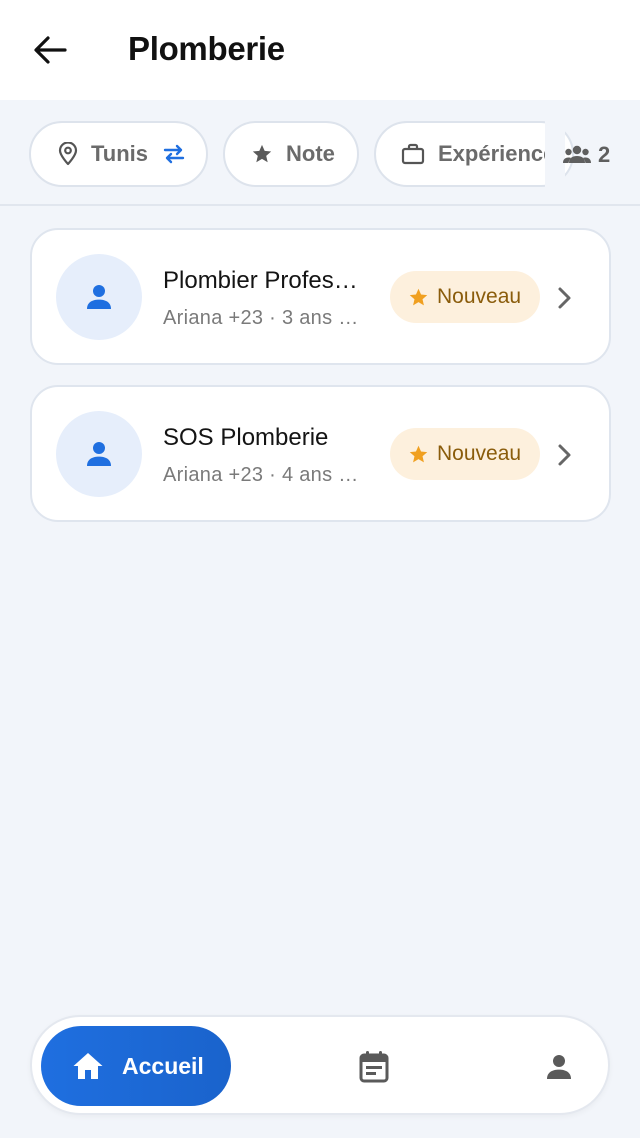 The image size is (640, 1138). I want to click on nav-home-button: Accueil, so click(136, 1066).